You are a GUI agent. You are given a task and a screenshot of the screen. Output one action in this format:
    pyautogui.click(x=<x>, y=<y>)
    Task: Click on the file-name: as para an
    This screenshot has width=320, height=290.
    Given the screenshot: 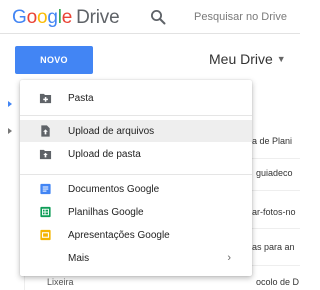 What is the action you would take?
    pyautogui.click(x=276, y=247)
    